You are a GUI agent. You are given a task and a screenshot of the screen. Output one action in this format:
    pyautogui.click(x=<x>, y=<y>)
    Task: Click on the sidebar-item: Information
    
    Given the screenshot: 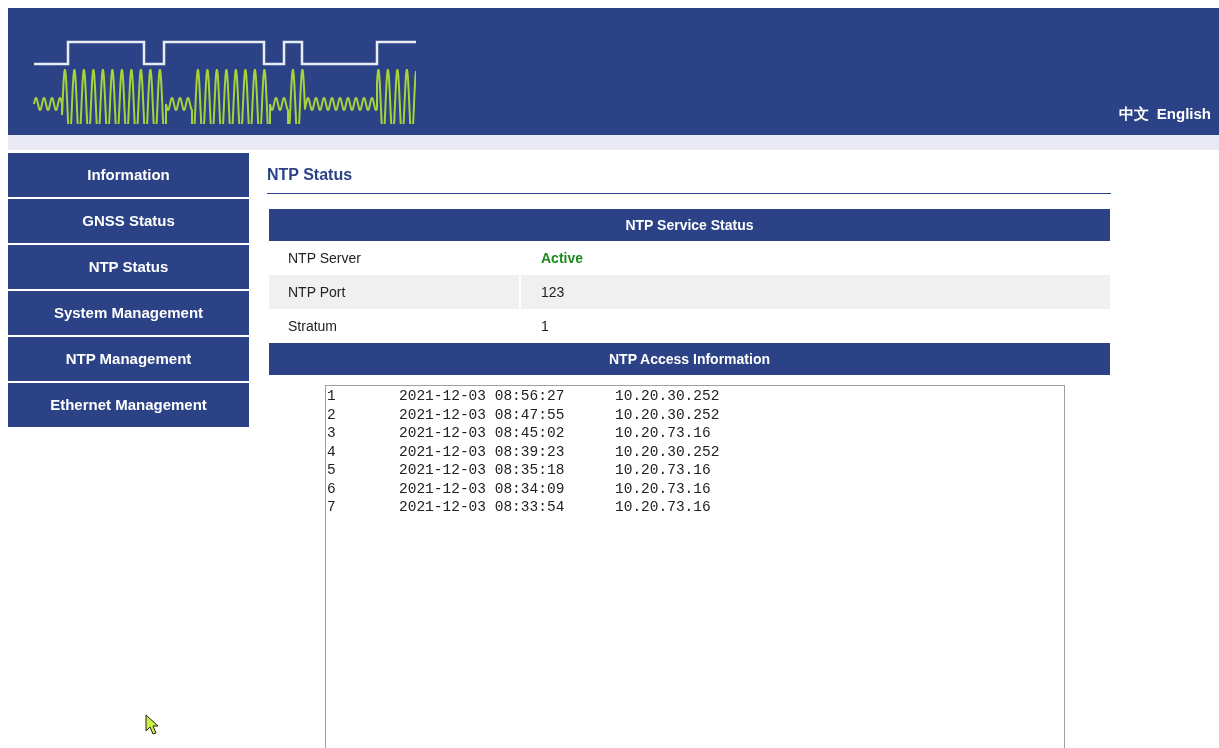 What is the action you would take?
    pyautogui.click(x=128, y=175)
    